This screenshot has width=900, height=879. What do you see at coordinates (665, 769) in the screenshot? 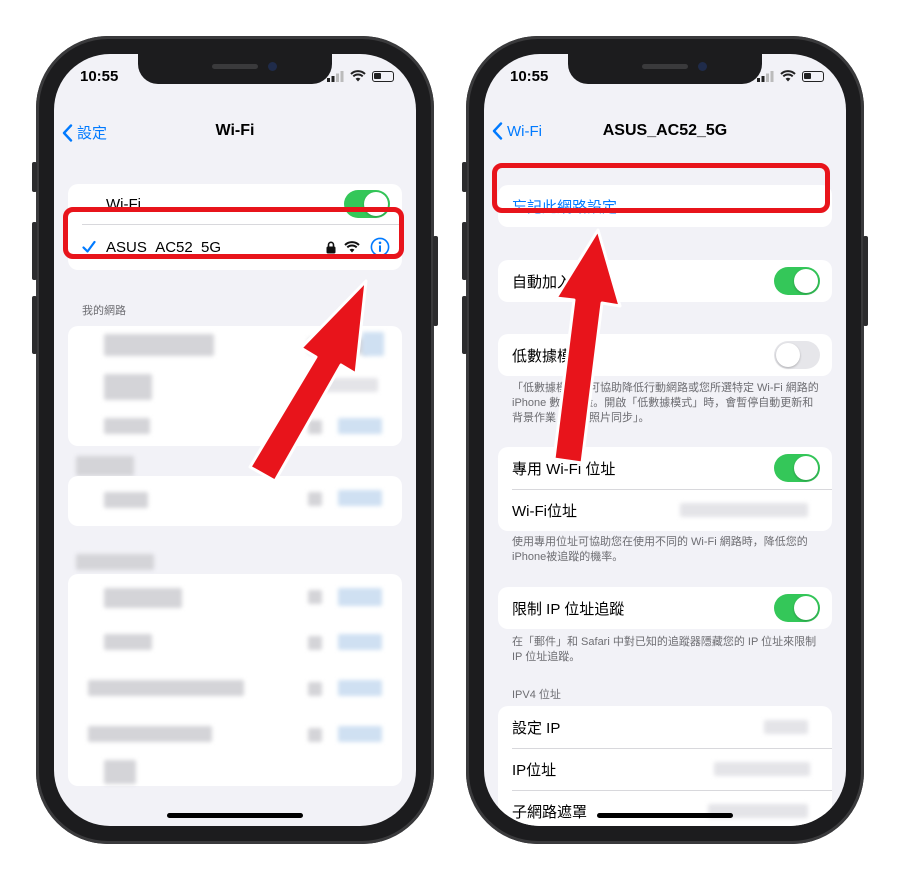
I see `ip-address-row: IP位址` at bounding box center [665, 769].